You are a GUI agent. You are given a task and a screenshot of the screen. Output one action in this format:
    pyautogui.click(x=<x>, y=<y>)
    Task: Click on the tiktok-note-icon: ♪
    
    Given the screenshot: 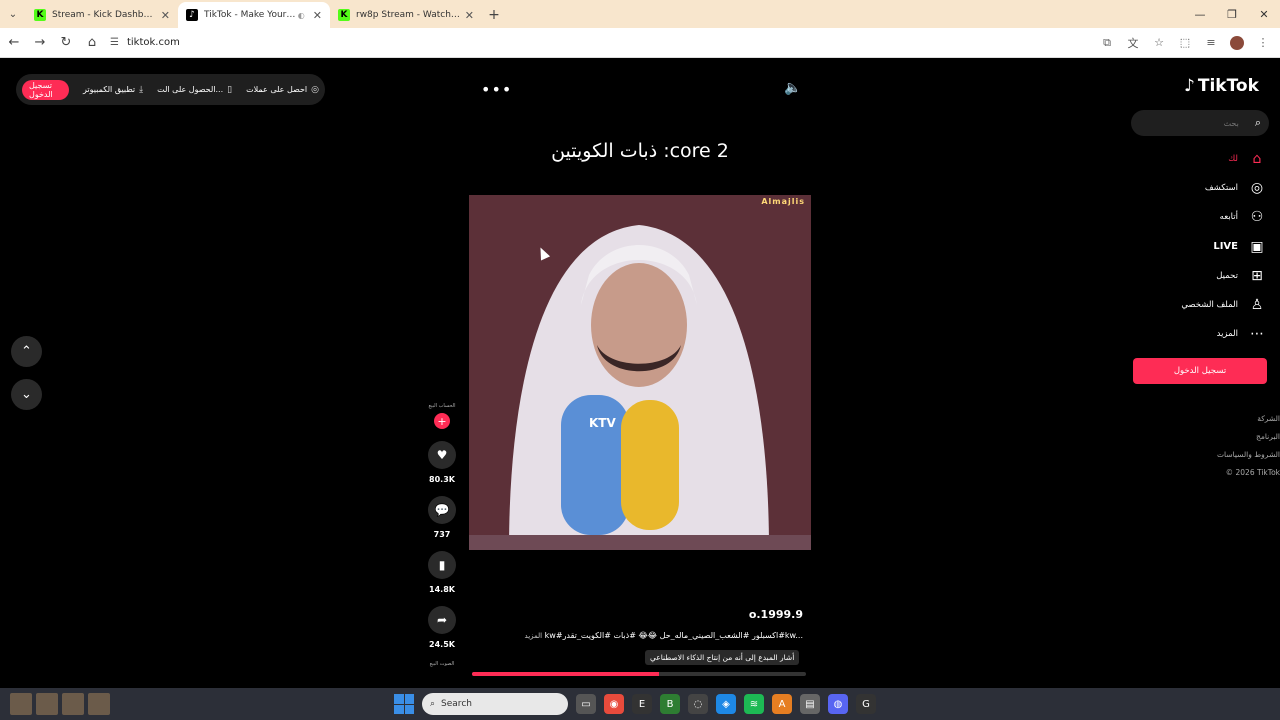 What is the action you would take?
    pyautogui.click(x=1189, y=86)
    